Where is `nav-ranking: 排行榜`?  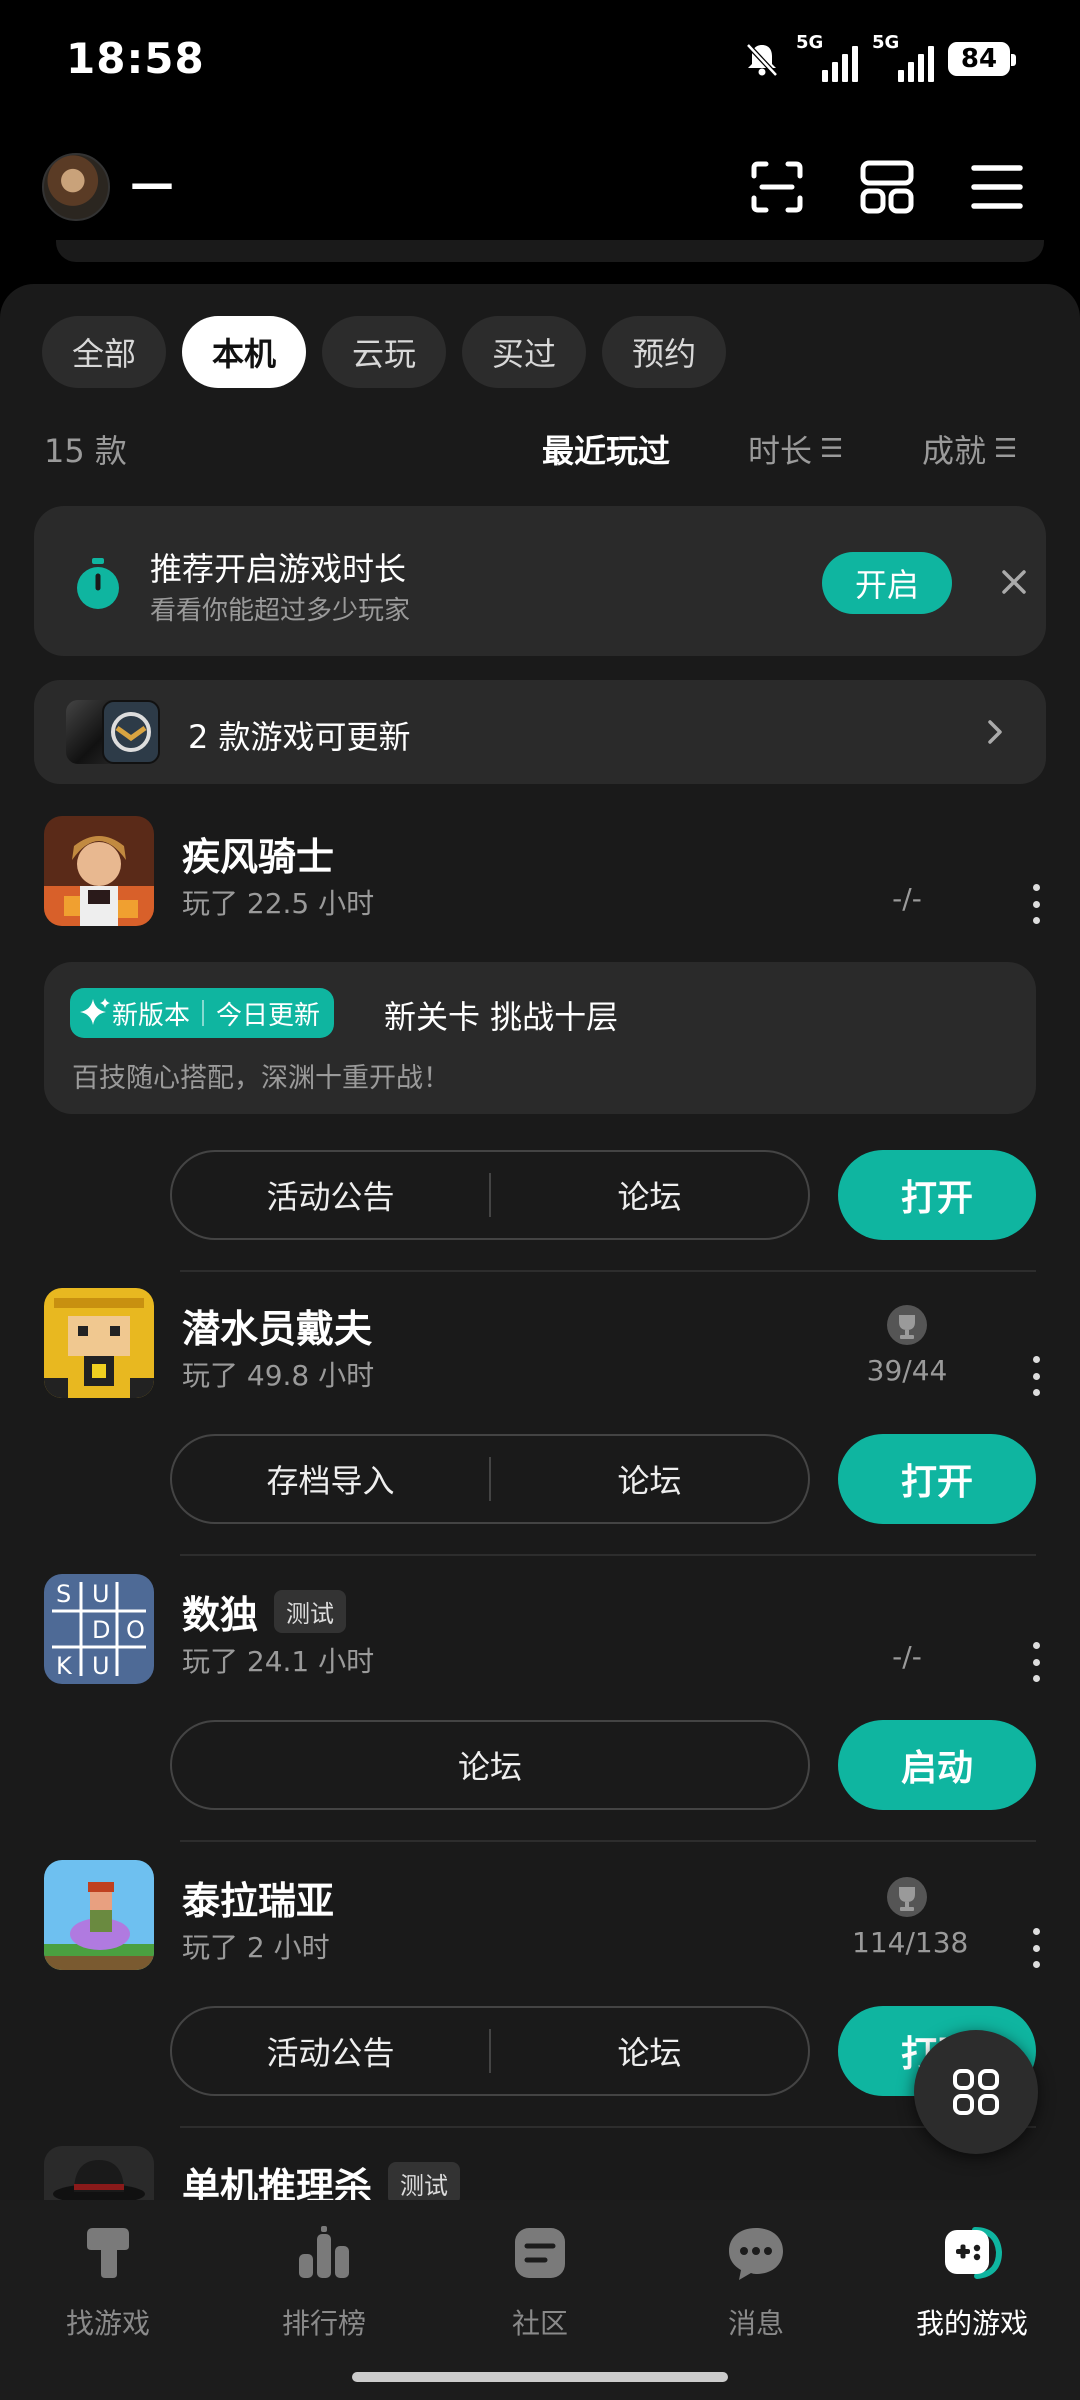 nav-ranking: 排行榜 is located at coordinates (324, 2281).